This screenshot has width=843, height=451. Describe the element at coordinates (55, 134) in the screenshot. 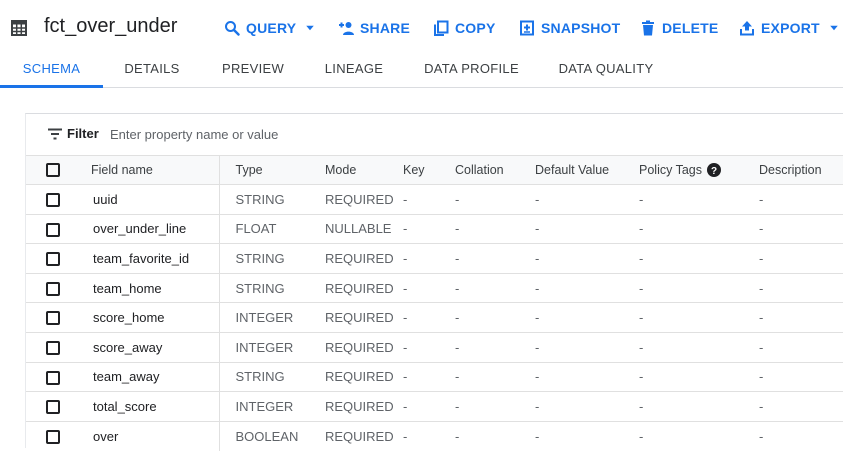

I see `filter-icon` at that location.